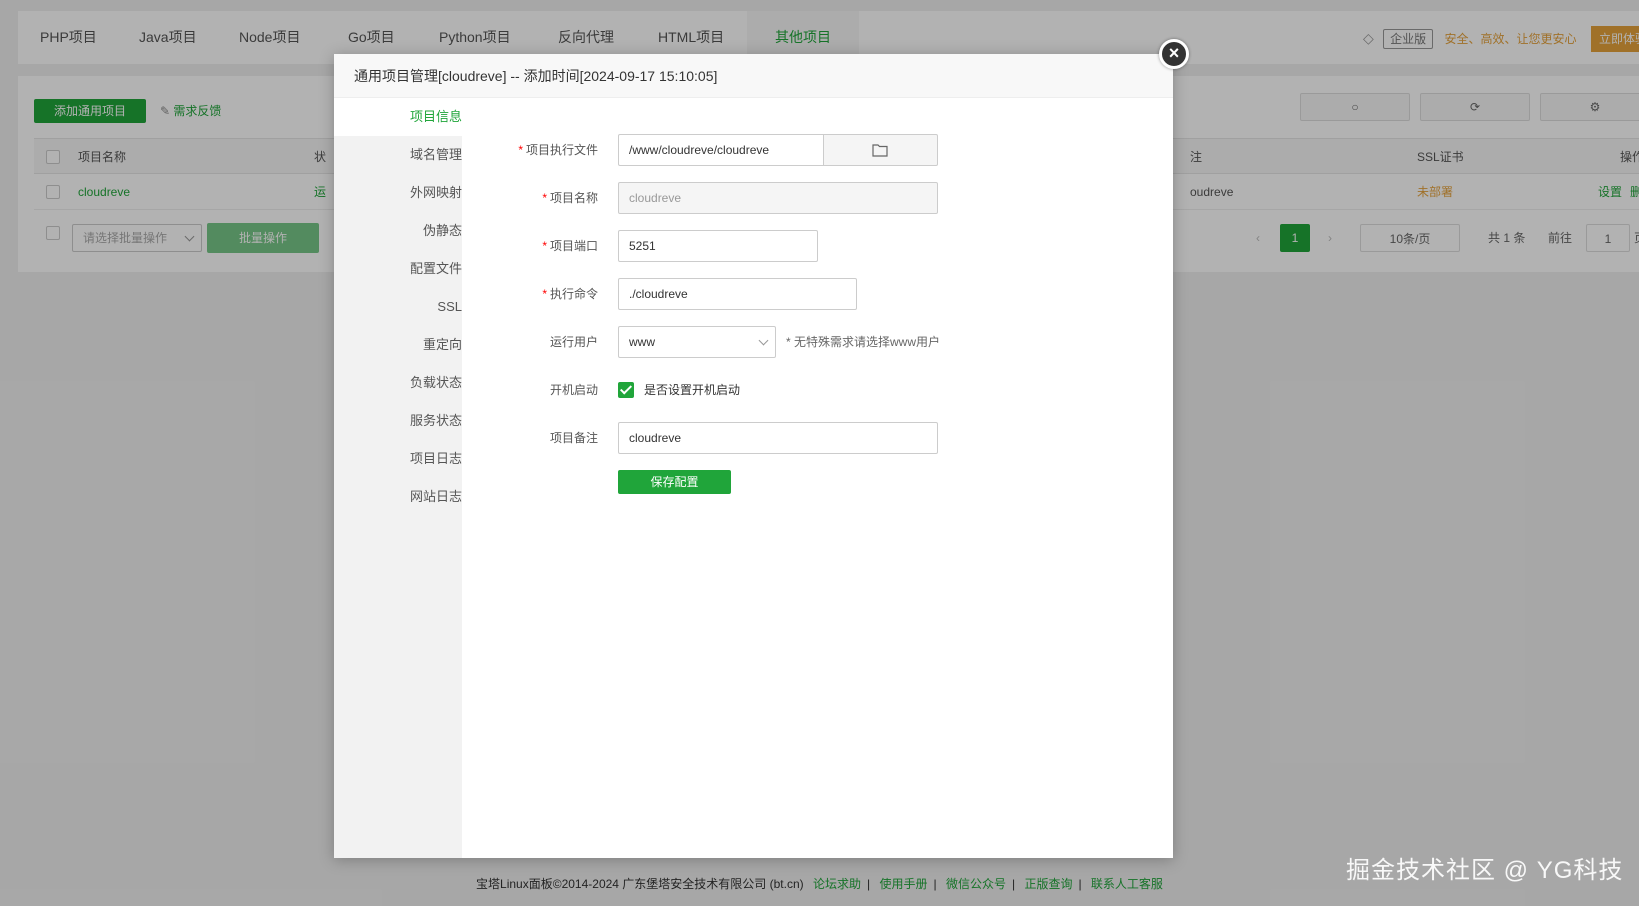  I want to click on watermark: 掘金技术社区 @ YG科技, so click(1485, 870).